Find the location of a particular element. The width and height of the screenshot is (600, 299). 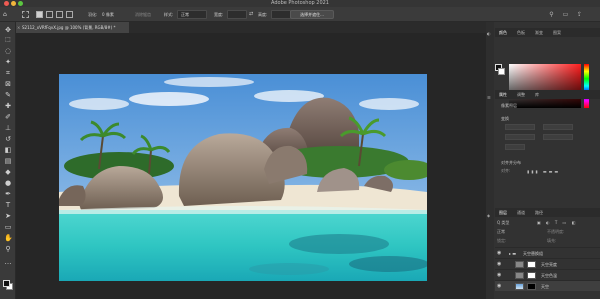

layer-row-selected: ◉ 天空 is located at coordinates (547, 285).